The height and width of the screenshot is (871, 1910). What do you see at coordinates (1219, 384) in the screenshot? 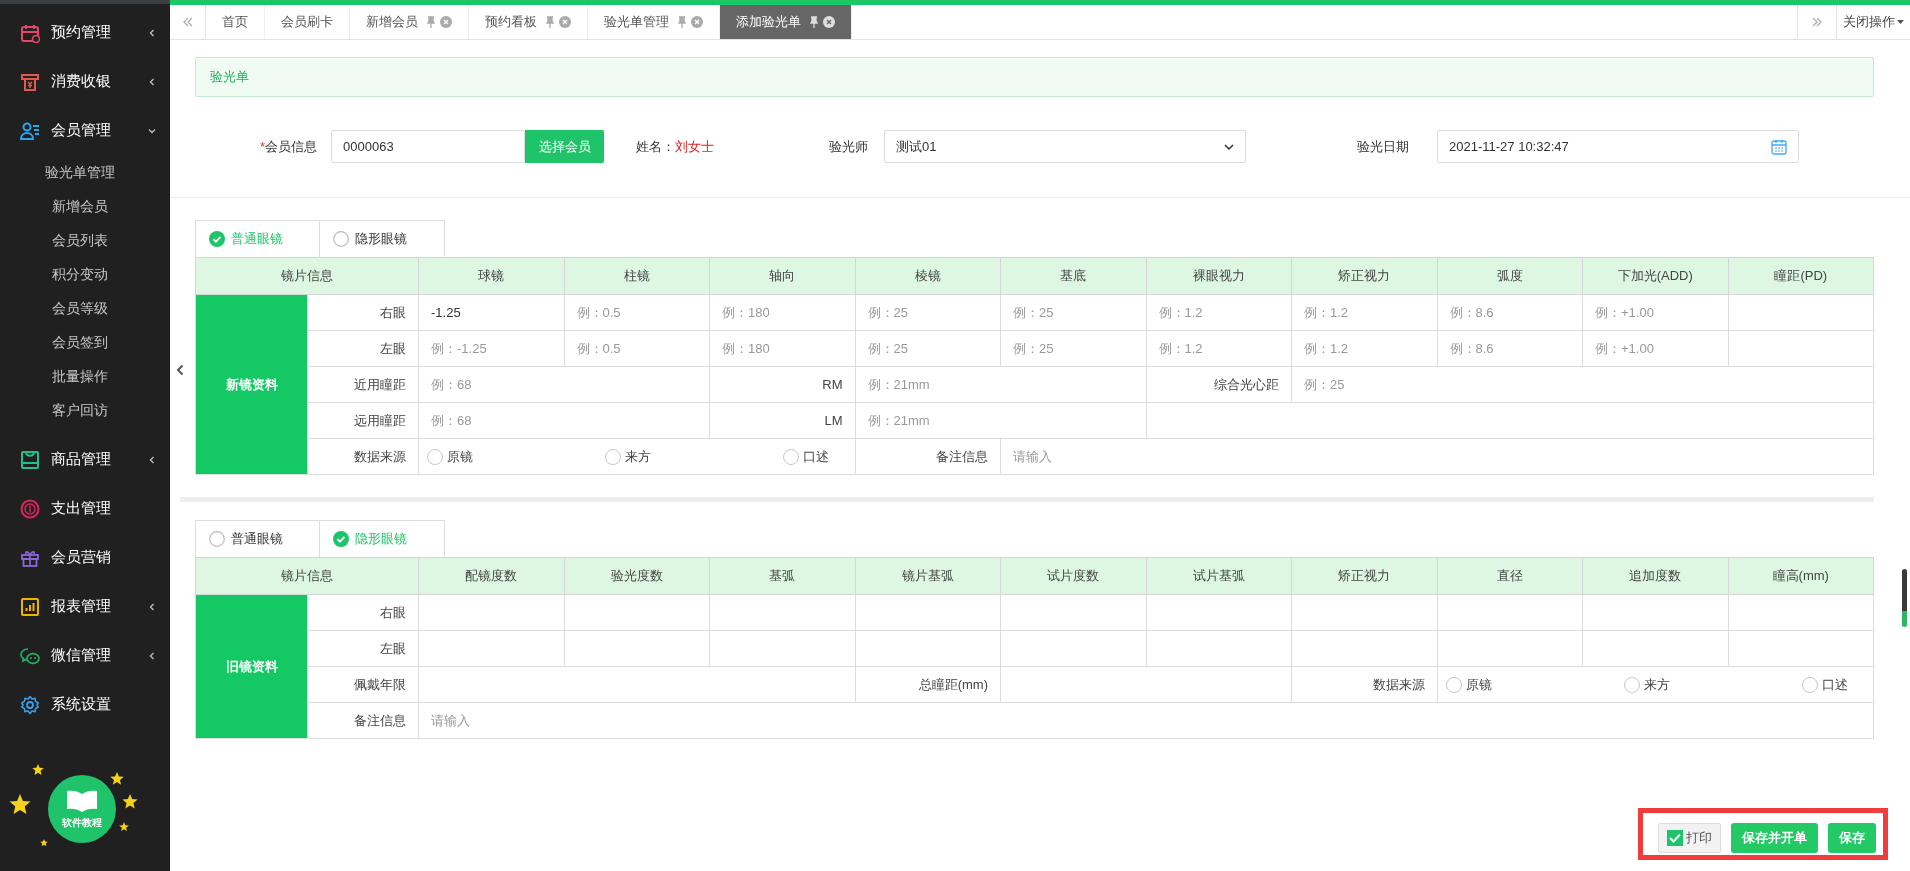
I see `field-label: 综合光心距` at bounding box center [1219, 384].